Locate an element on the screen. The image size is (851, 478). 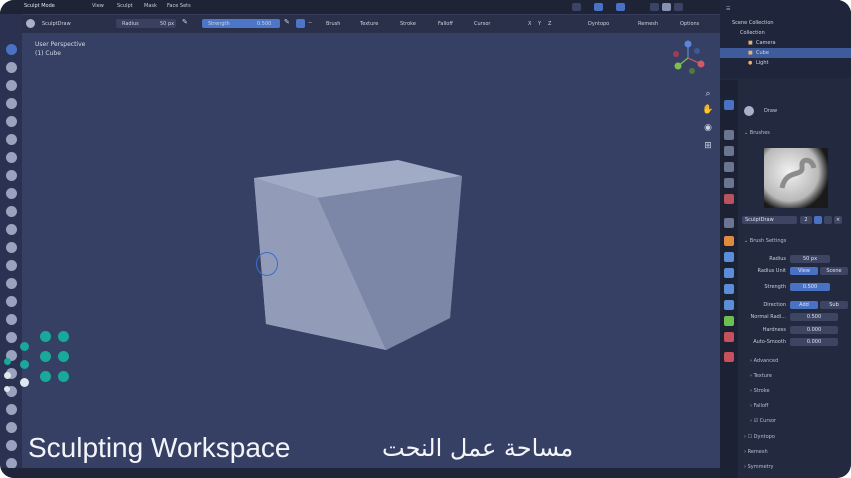
direction-sub: Sub is located at coordinates (834, 305).